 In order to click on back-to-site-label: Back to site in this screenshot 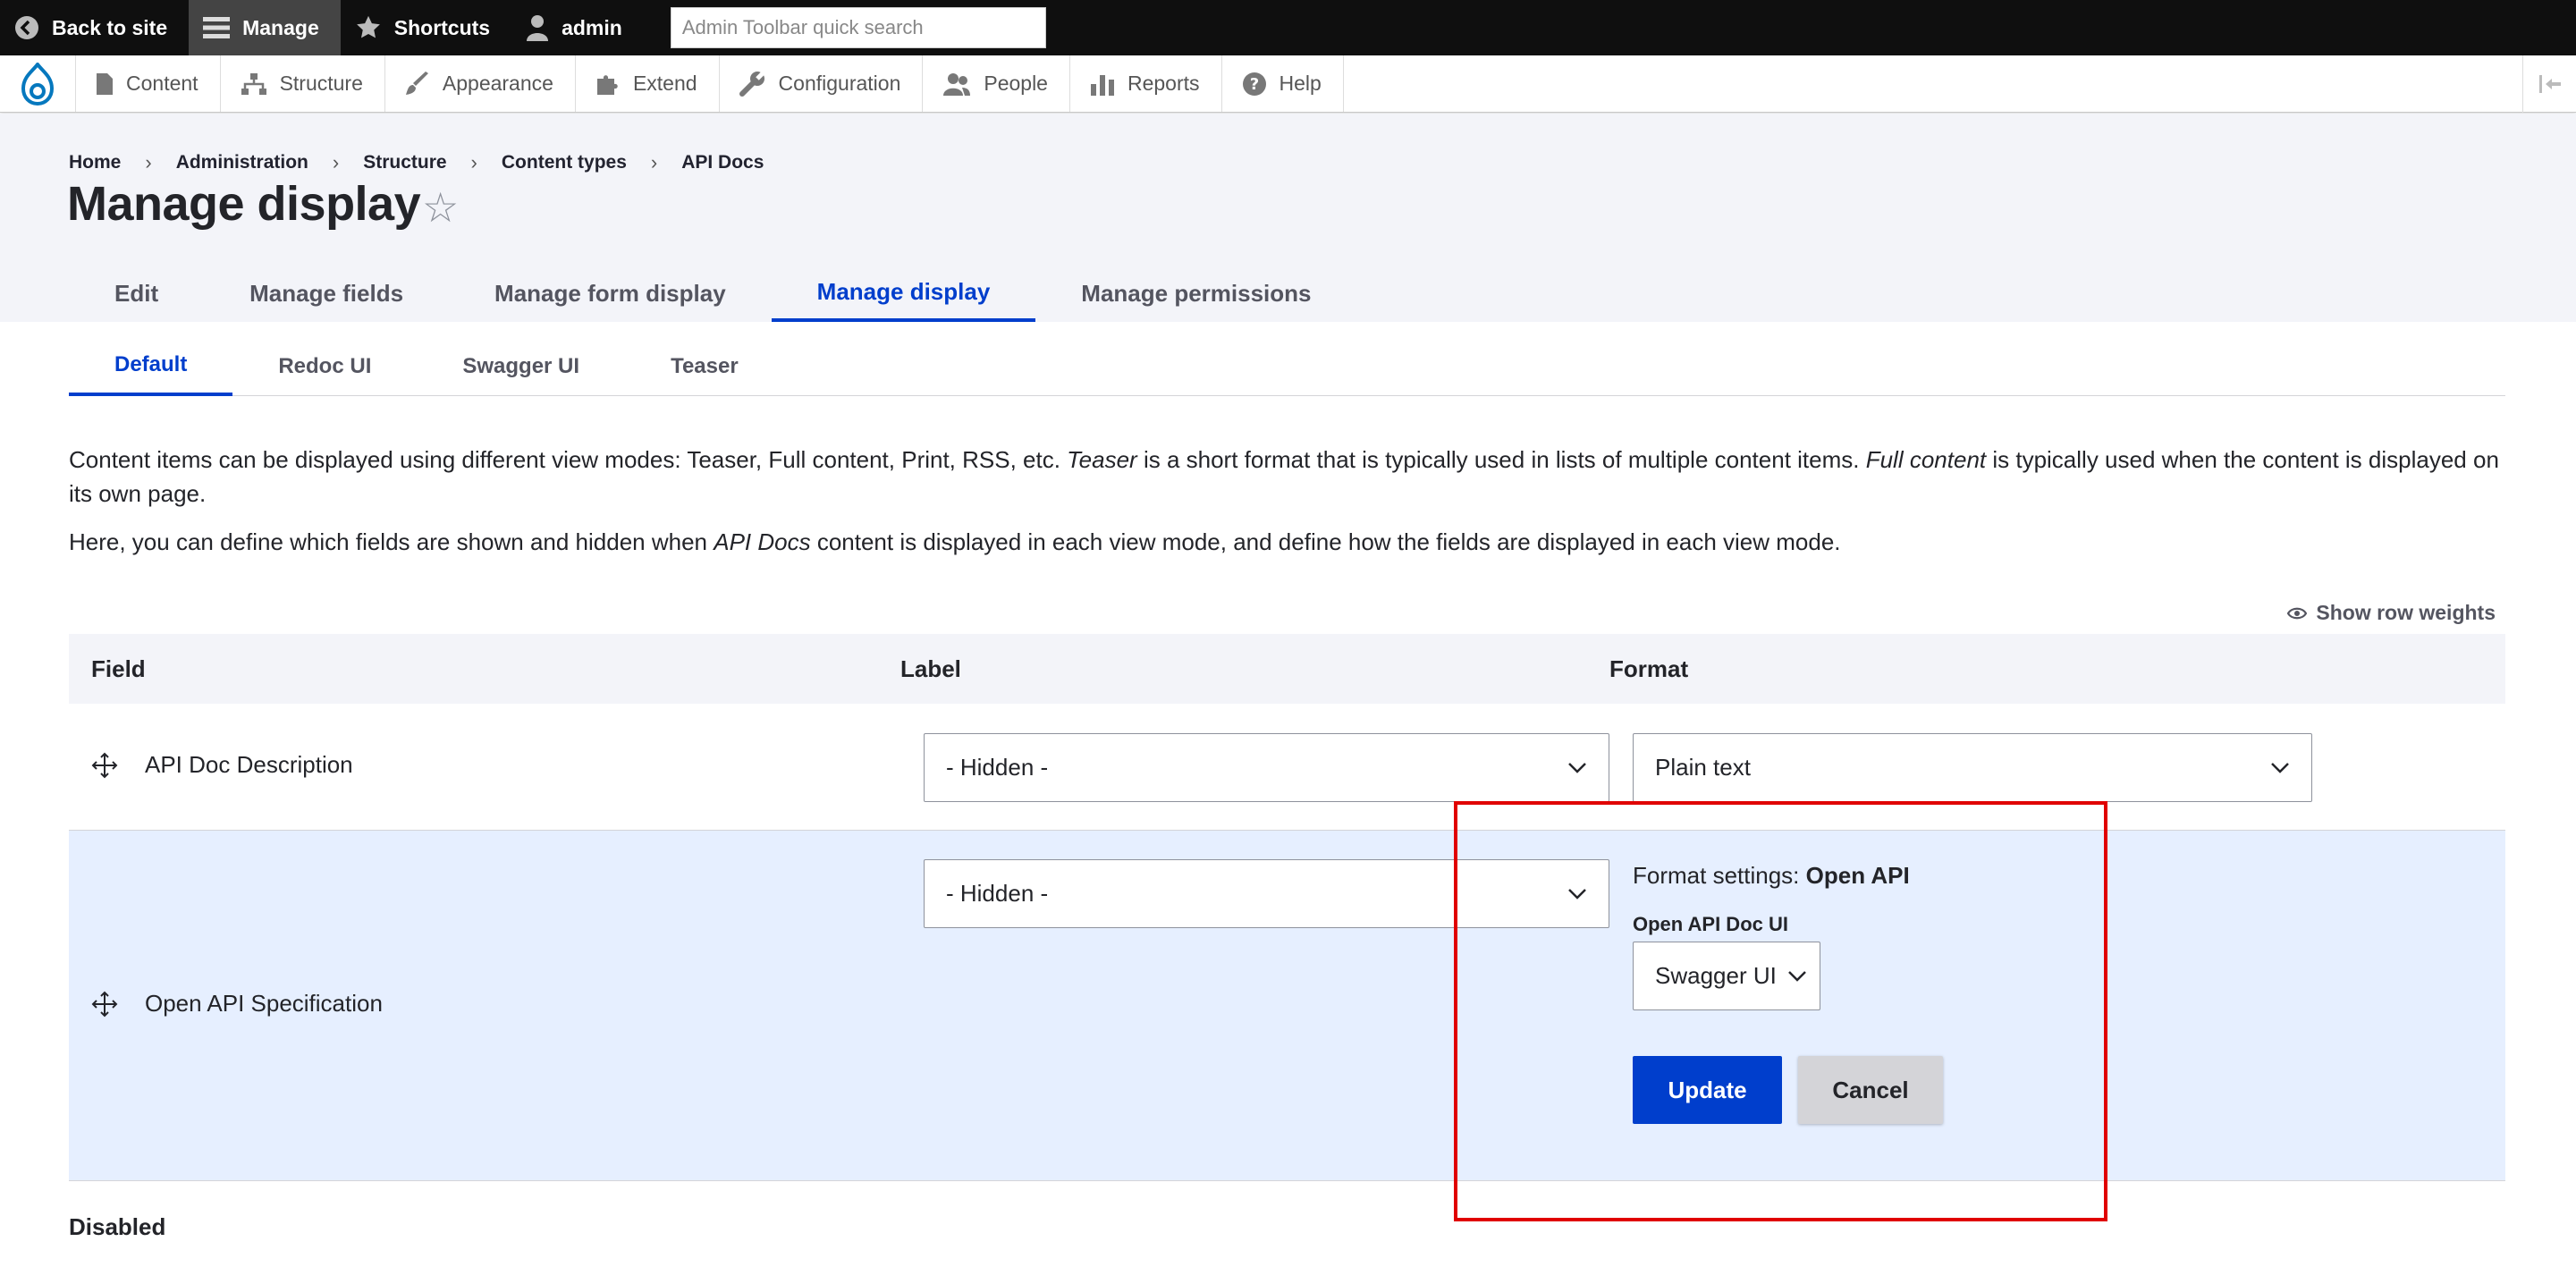, I will do `click(110, 27)`.